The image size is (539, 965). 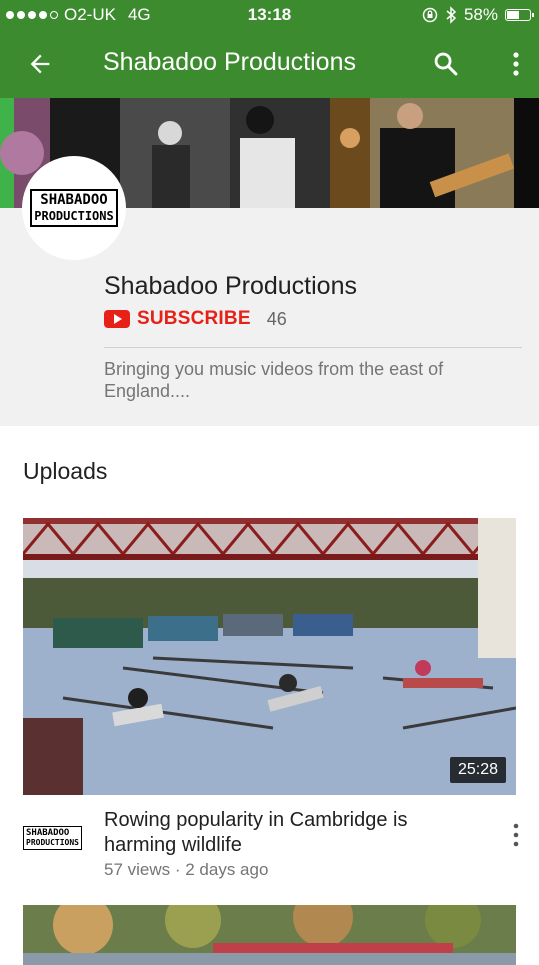 I want to click on battery-icon, so click(x=519, y=15).